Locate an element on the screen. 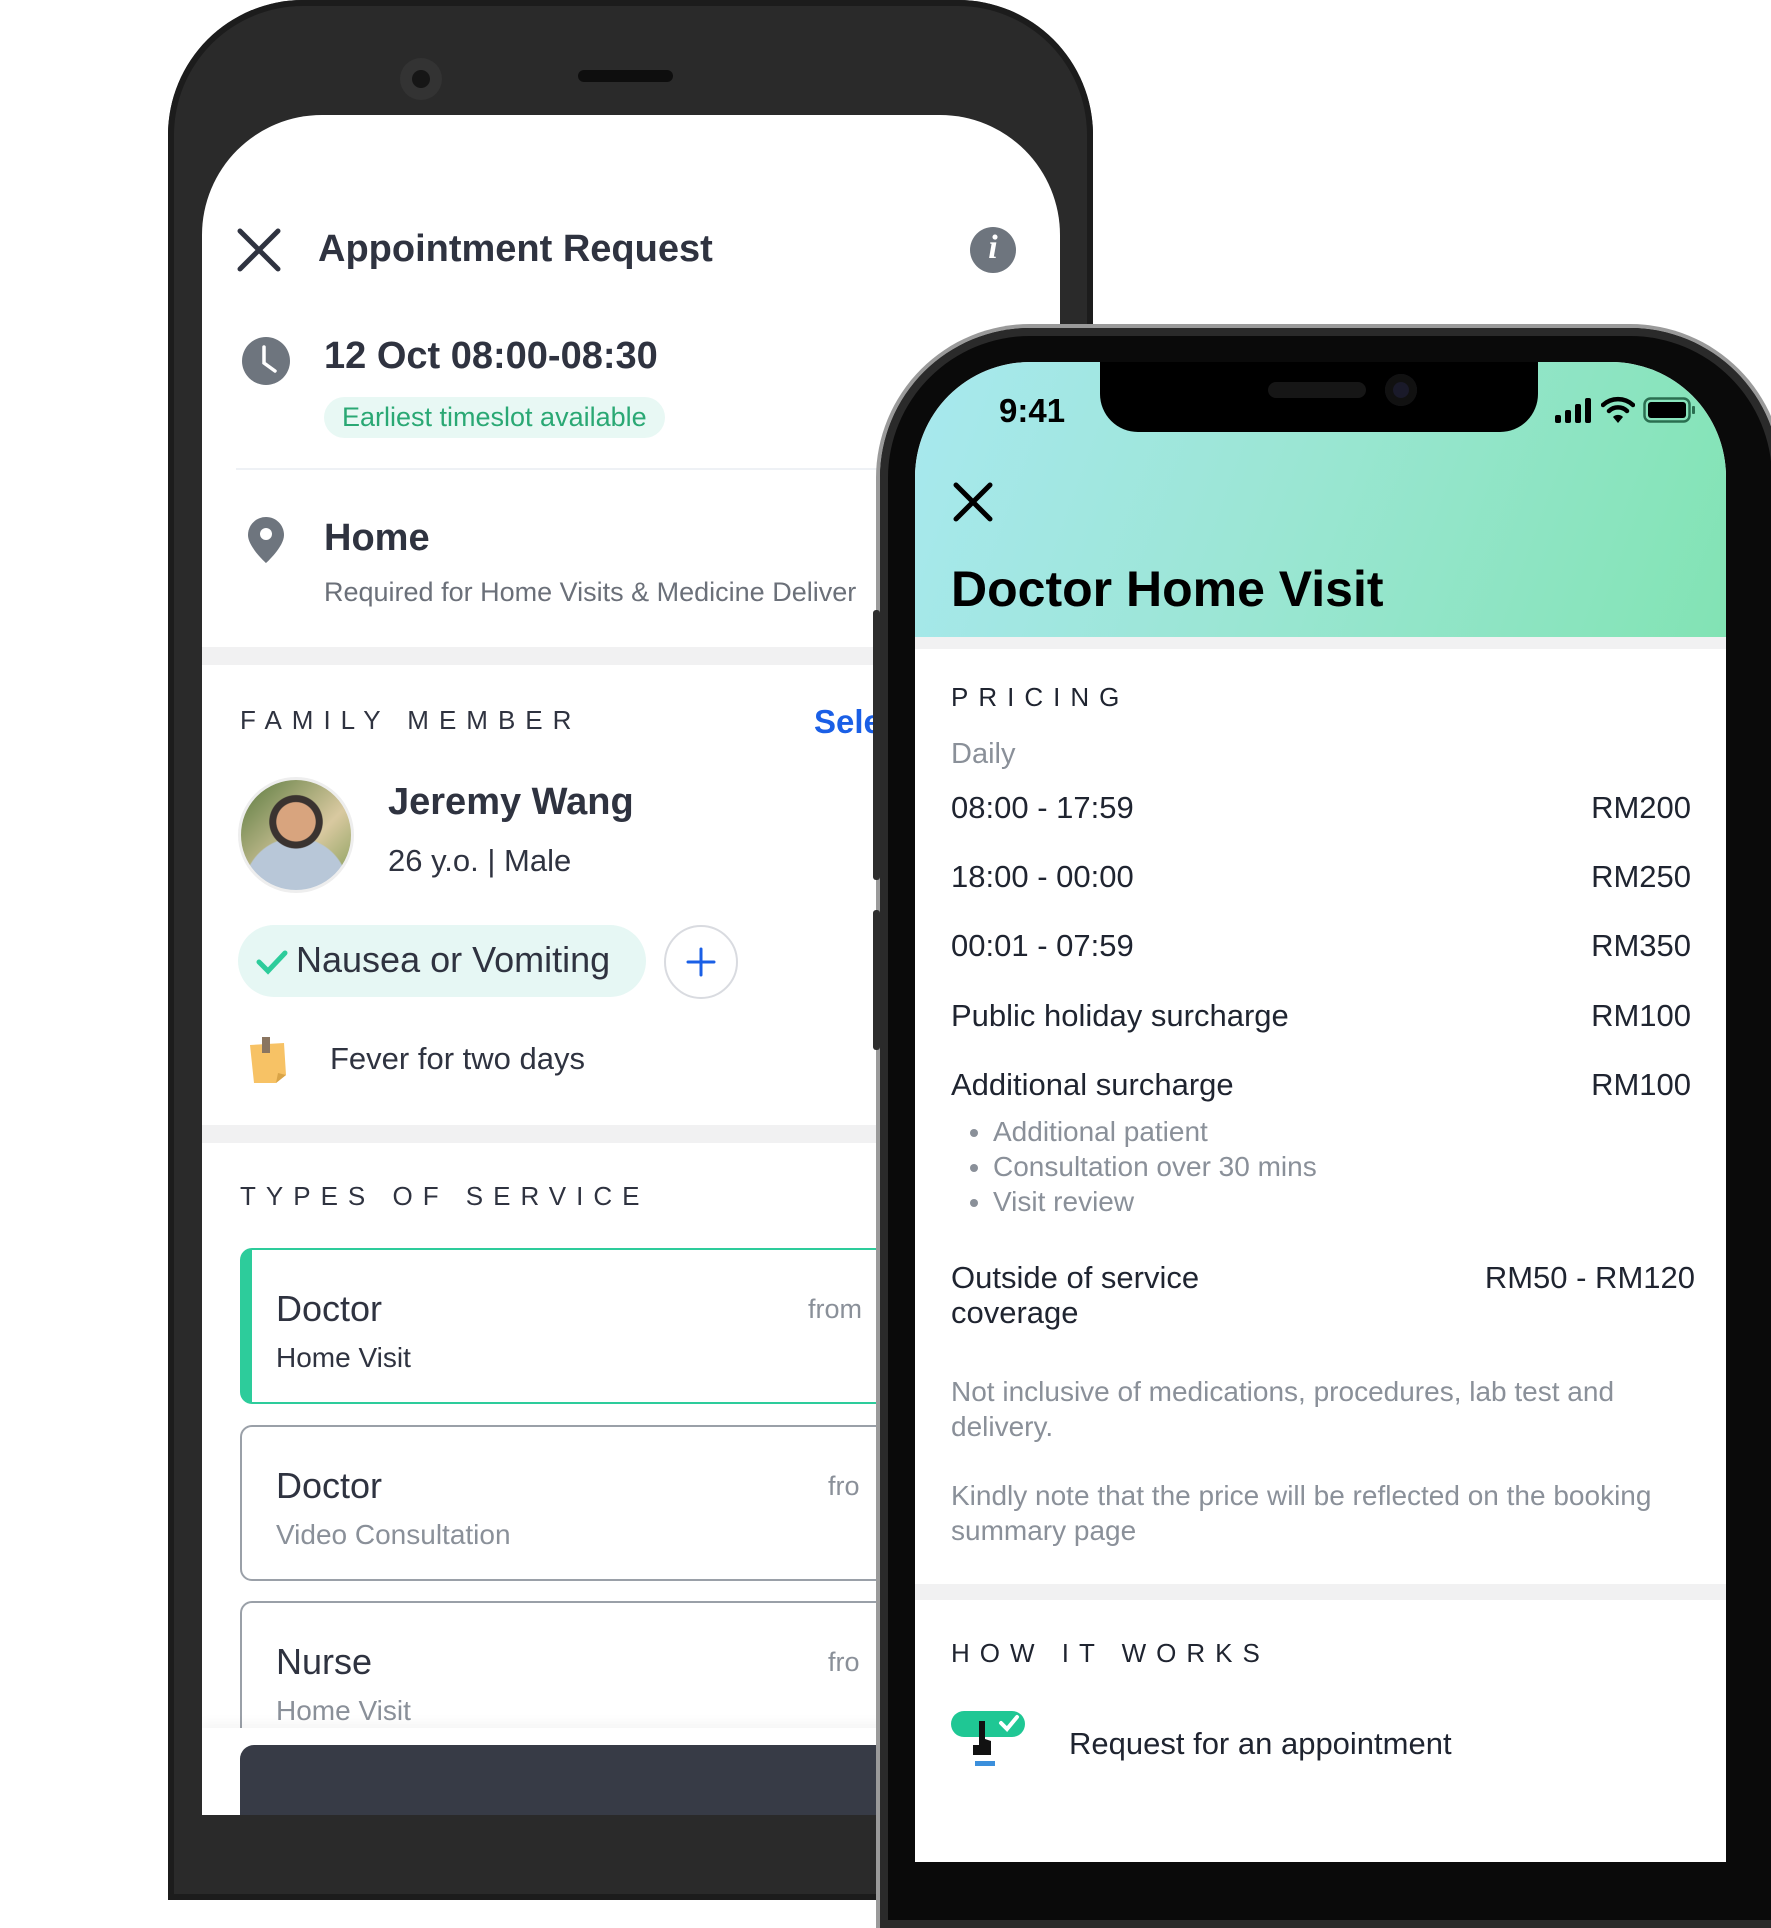  check-icon is located at coordinates (272, 962).